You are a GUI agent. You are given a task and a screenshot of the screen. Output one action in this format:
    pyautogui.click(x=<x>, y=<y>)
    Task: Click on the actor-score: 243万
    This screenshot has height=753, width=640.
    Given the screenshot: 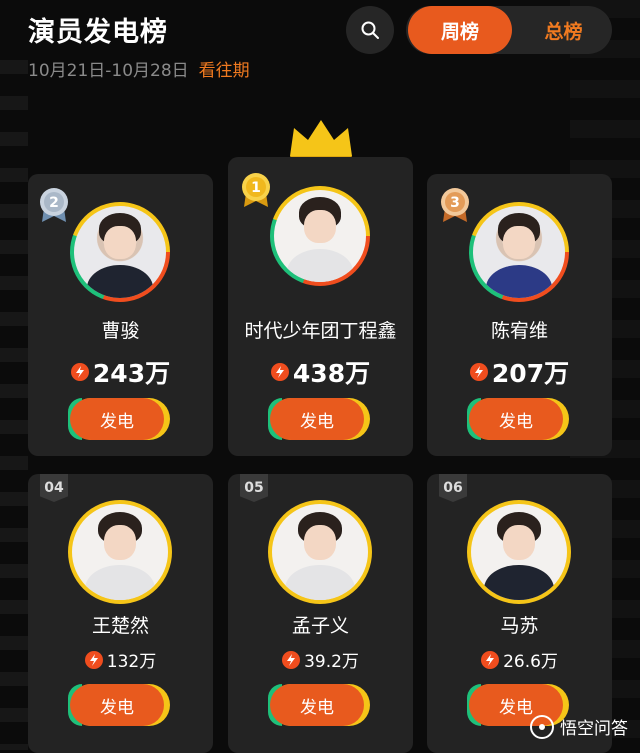 What is the action you would take?
    pyautogui.click(x=120, y=372)
    